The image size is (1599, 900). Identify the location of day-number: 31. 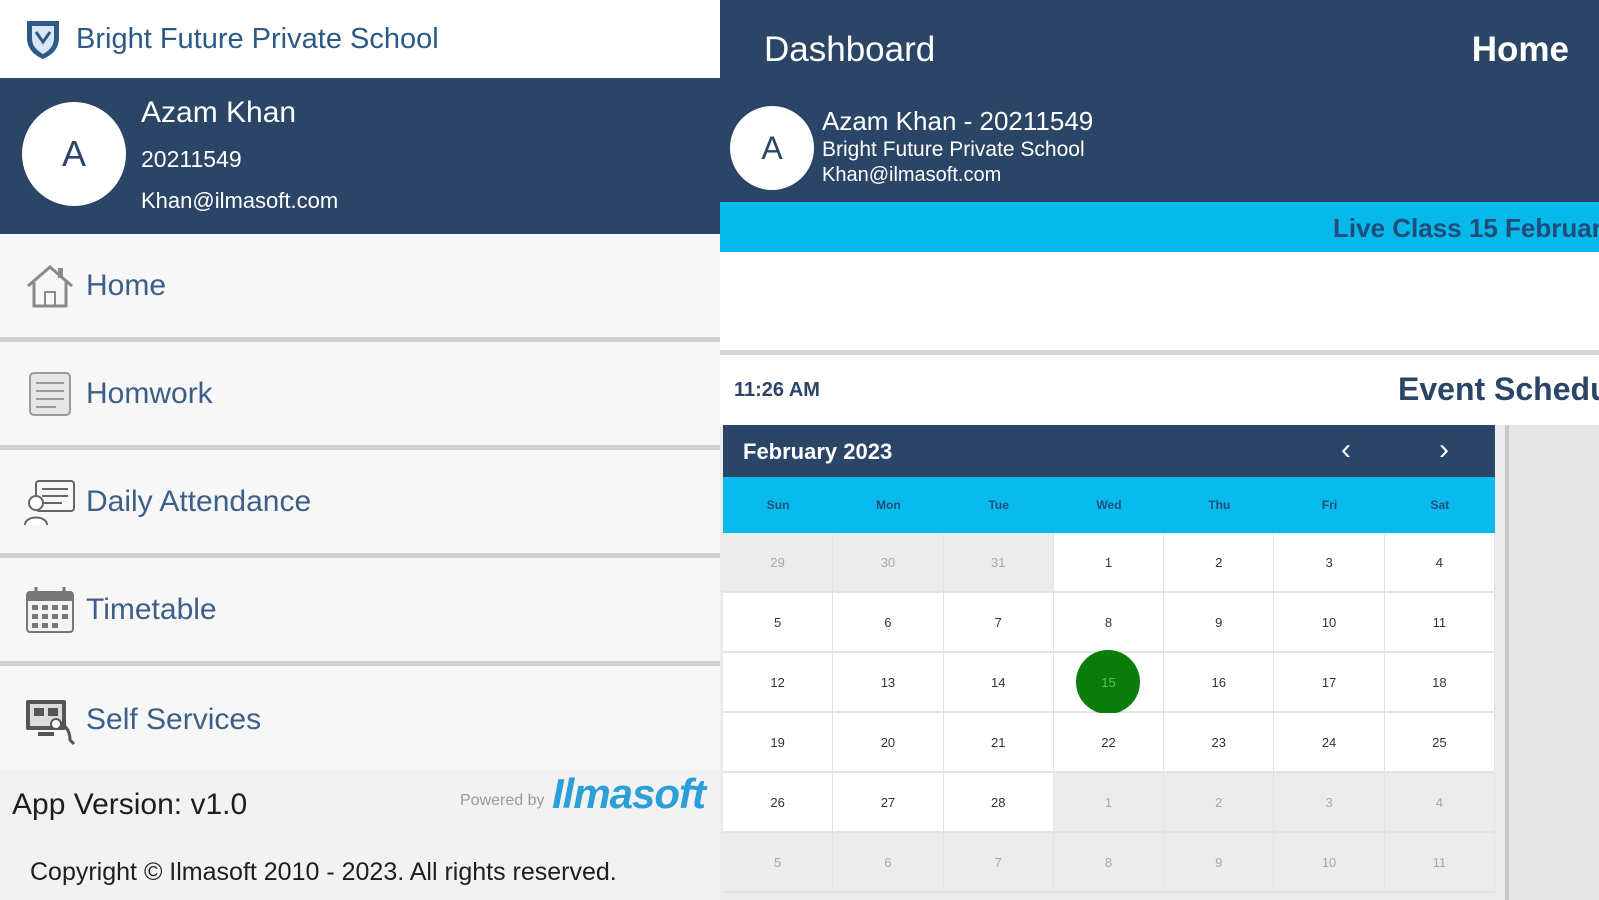
(998, 562).